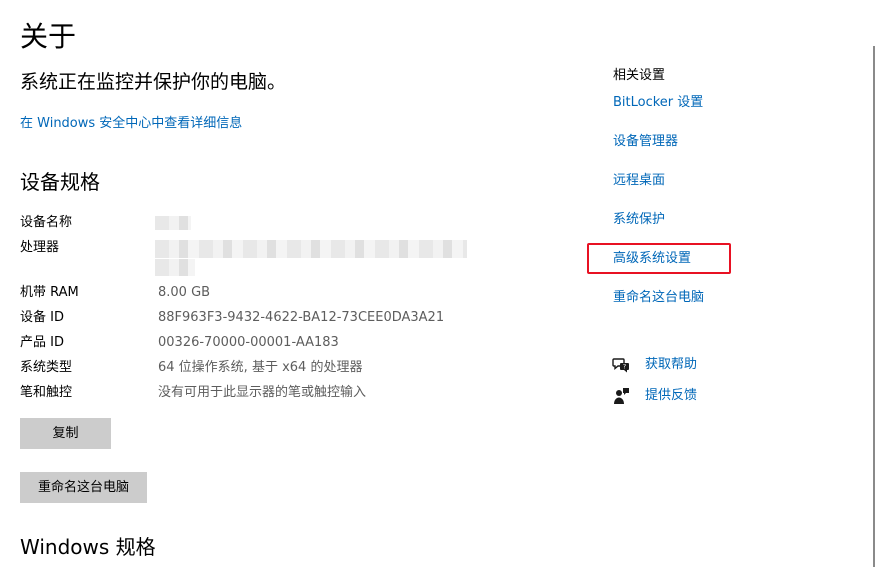  Describe the element at coordinates (620, 365) in the screenshot. I see `chat-help-icon: ?` at that location.